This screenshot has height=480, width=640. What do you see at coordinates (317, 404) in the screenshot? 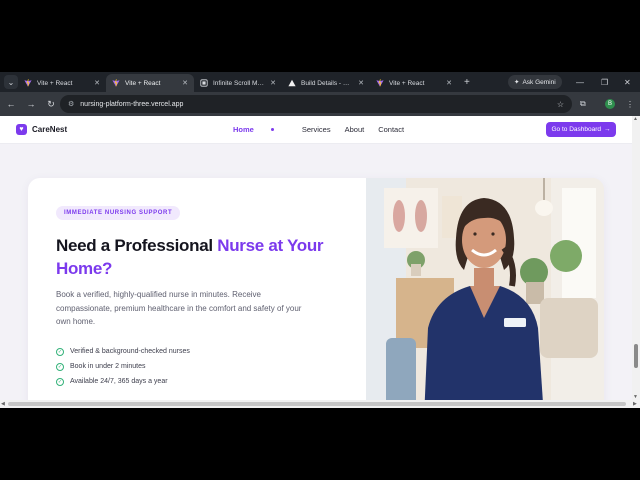
I see `horizontal-scroll-thumb` at bounding box center [317, 404].